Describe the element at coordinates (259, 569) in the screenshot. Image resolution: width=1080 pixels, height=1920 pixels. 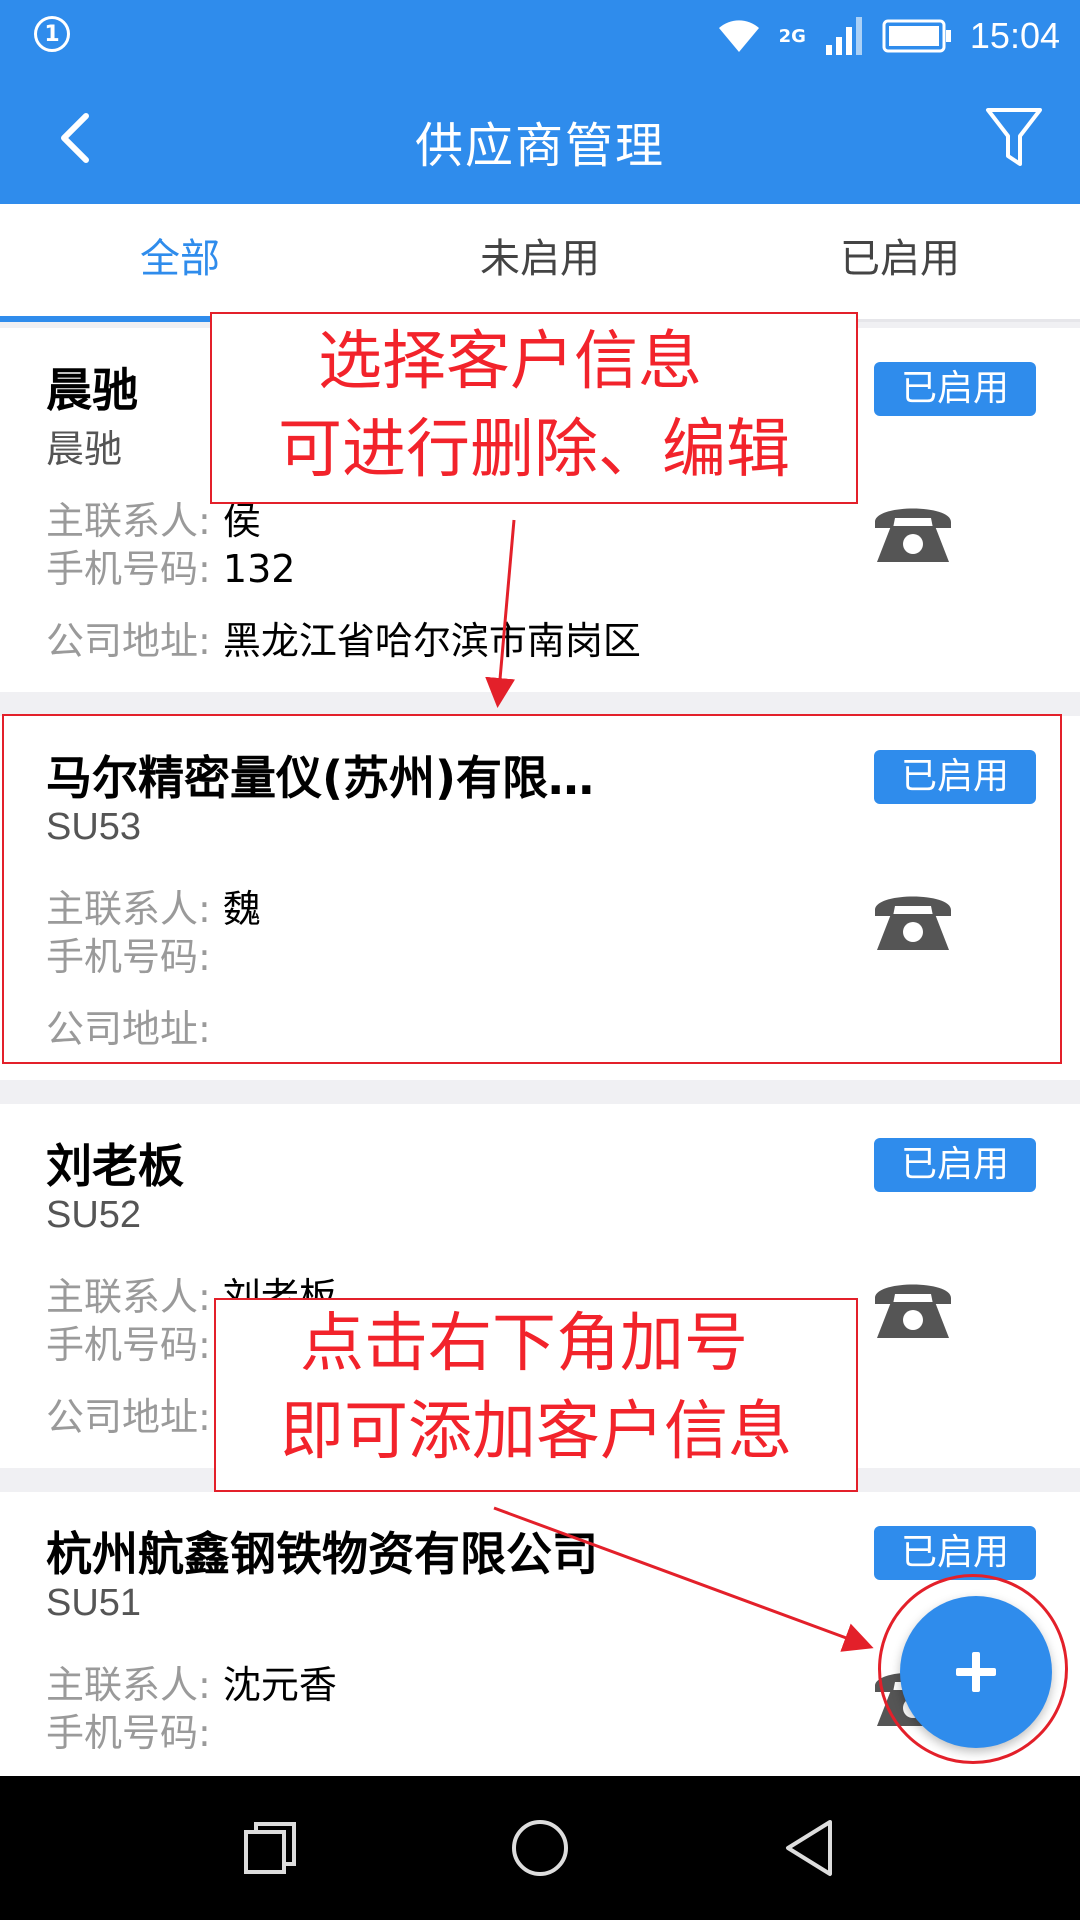
I see `mobile-value: 132` at that location.